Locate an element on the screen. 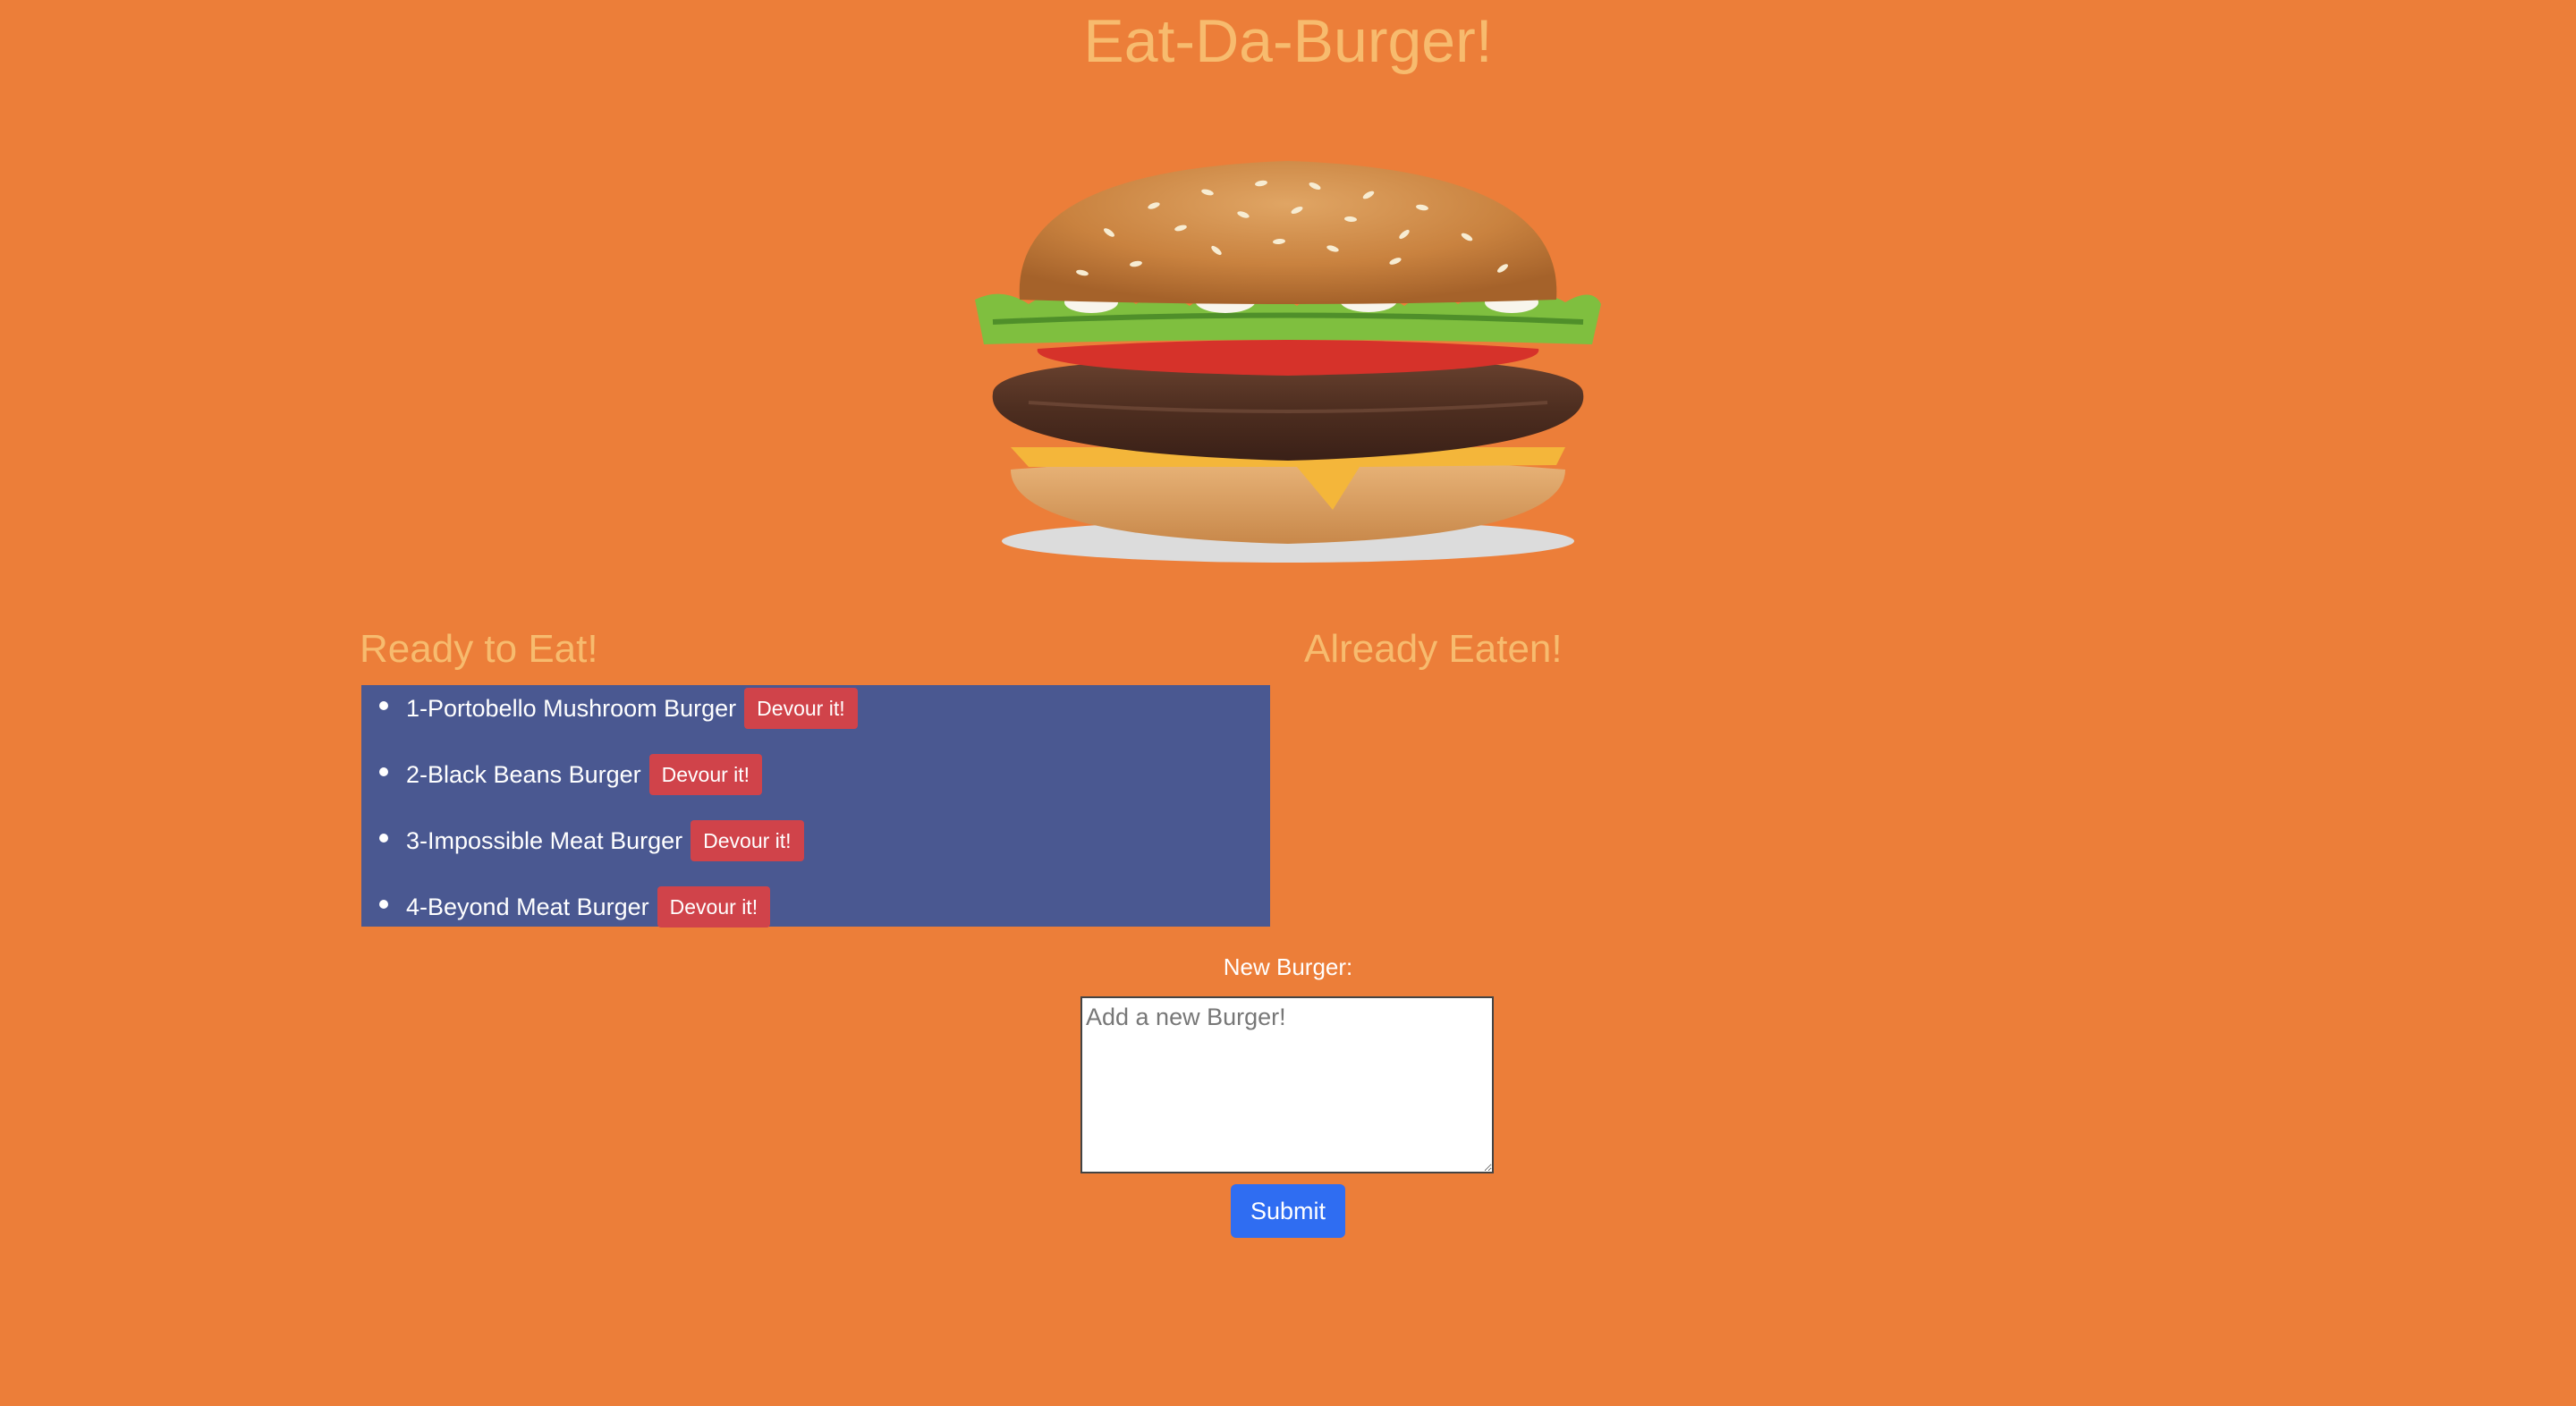 This screenshot has height=1406, width=2576. burger-name: 3-Impossible Meat Burger is located at coordinates (544, 840).